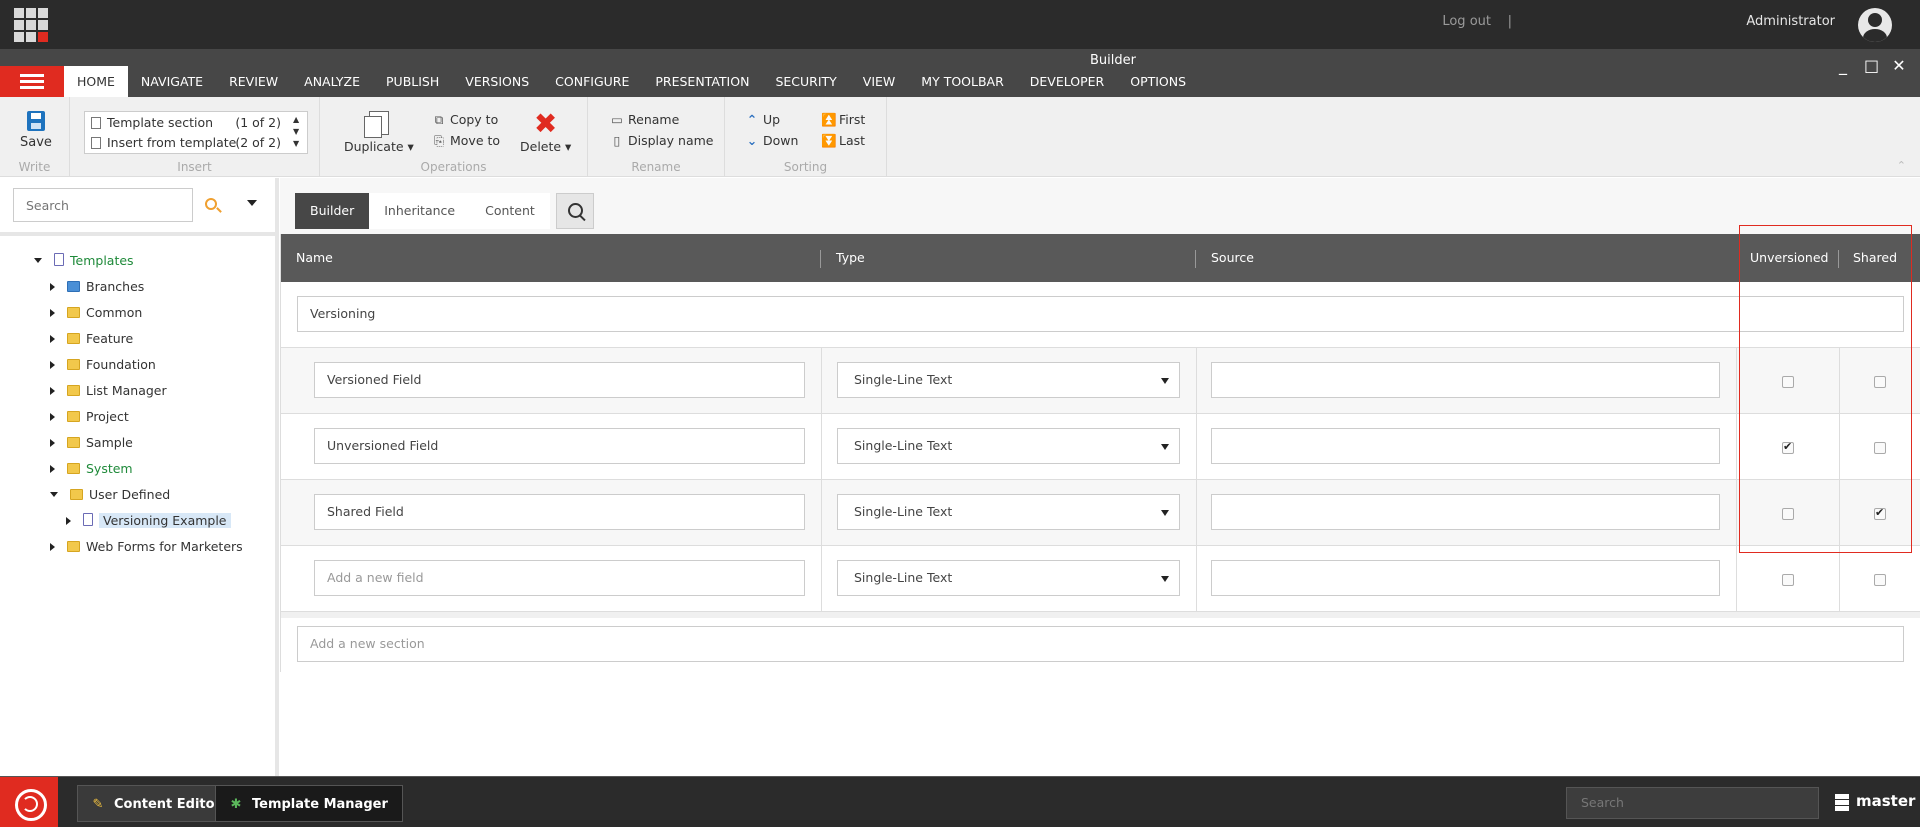 This screenshot has height=827, width=1920. Describe the element at coordinates (420, 211) in the screenshot. I see `tab-inheritance: Inheritance` at that location.